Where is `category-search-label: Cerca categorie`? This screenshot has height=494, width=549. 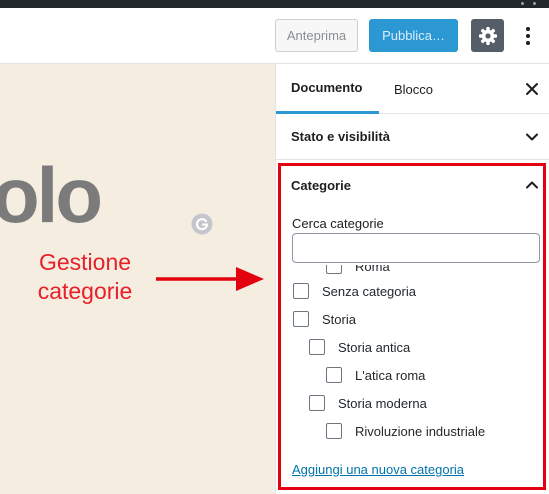 category-search-label: Cerca categorie is located at coordinates (338, 223).